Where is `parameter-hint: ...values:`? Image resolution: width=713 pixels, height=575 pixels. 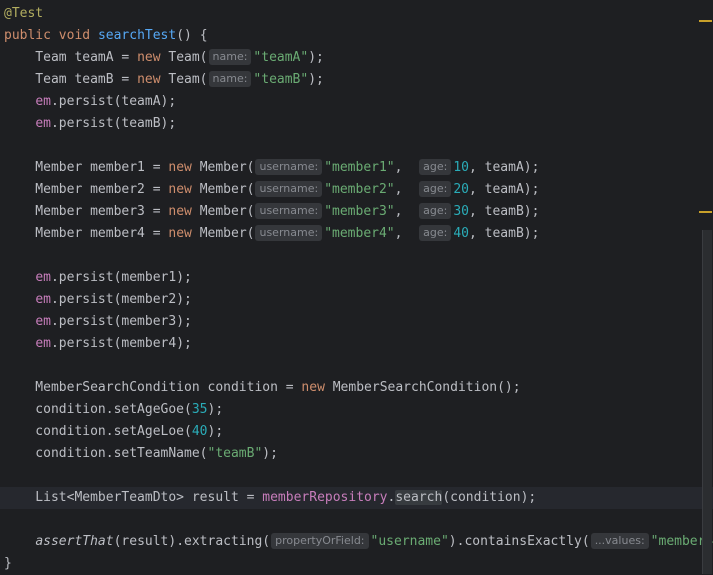 parameter-hint: ...values: is located at coordinates (619, 541).